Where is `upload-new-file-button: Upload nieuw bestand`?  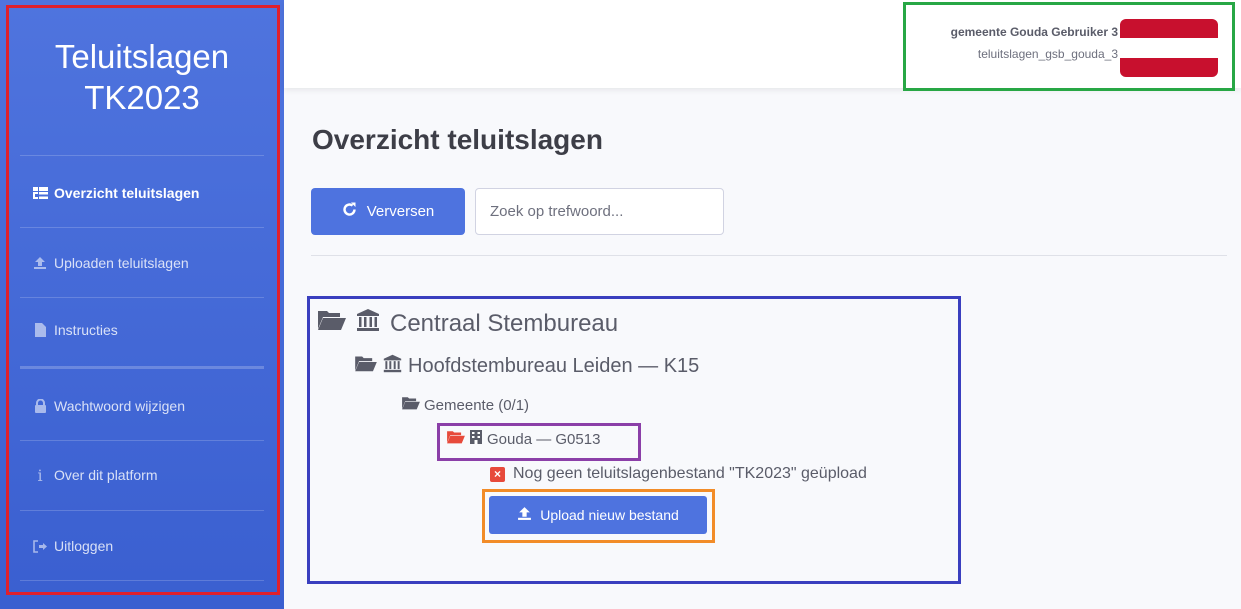
upload-new-file-button: Upload nieuw bestand is located at coordinates (598, 515).